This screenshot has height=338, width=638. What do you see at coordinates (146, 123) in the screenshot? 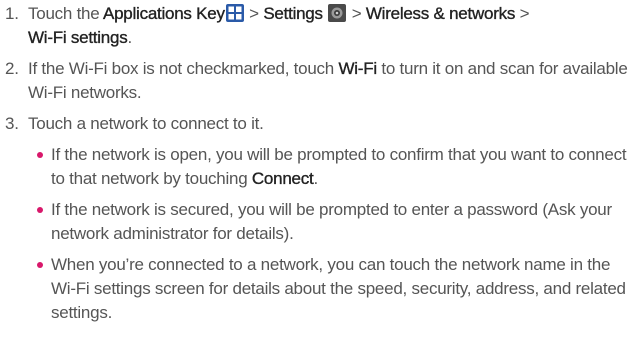
I see `step-text: Touch a network to connect to it.` at bounding box center [146, 123].